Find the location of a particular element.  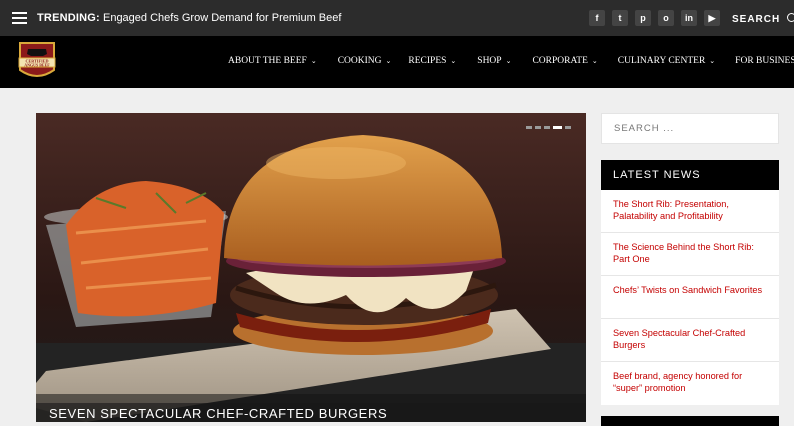

news-link: Chefs’ Twists on Sandwich Favorites is located at coordinates (690, 297).